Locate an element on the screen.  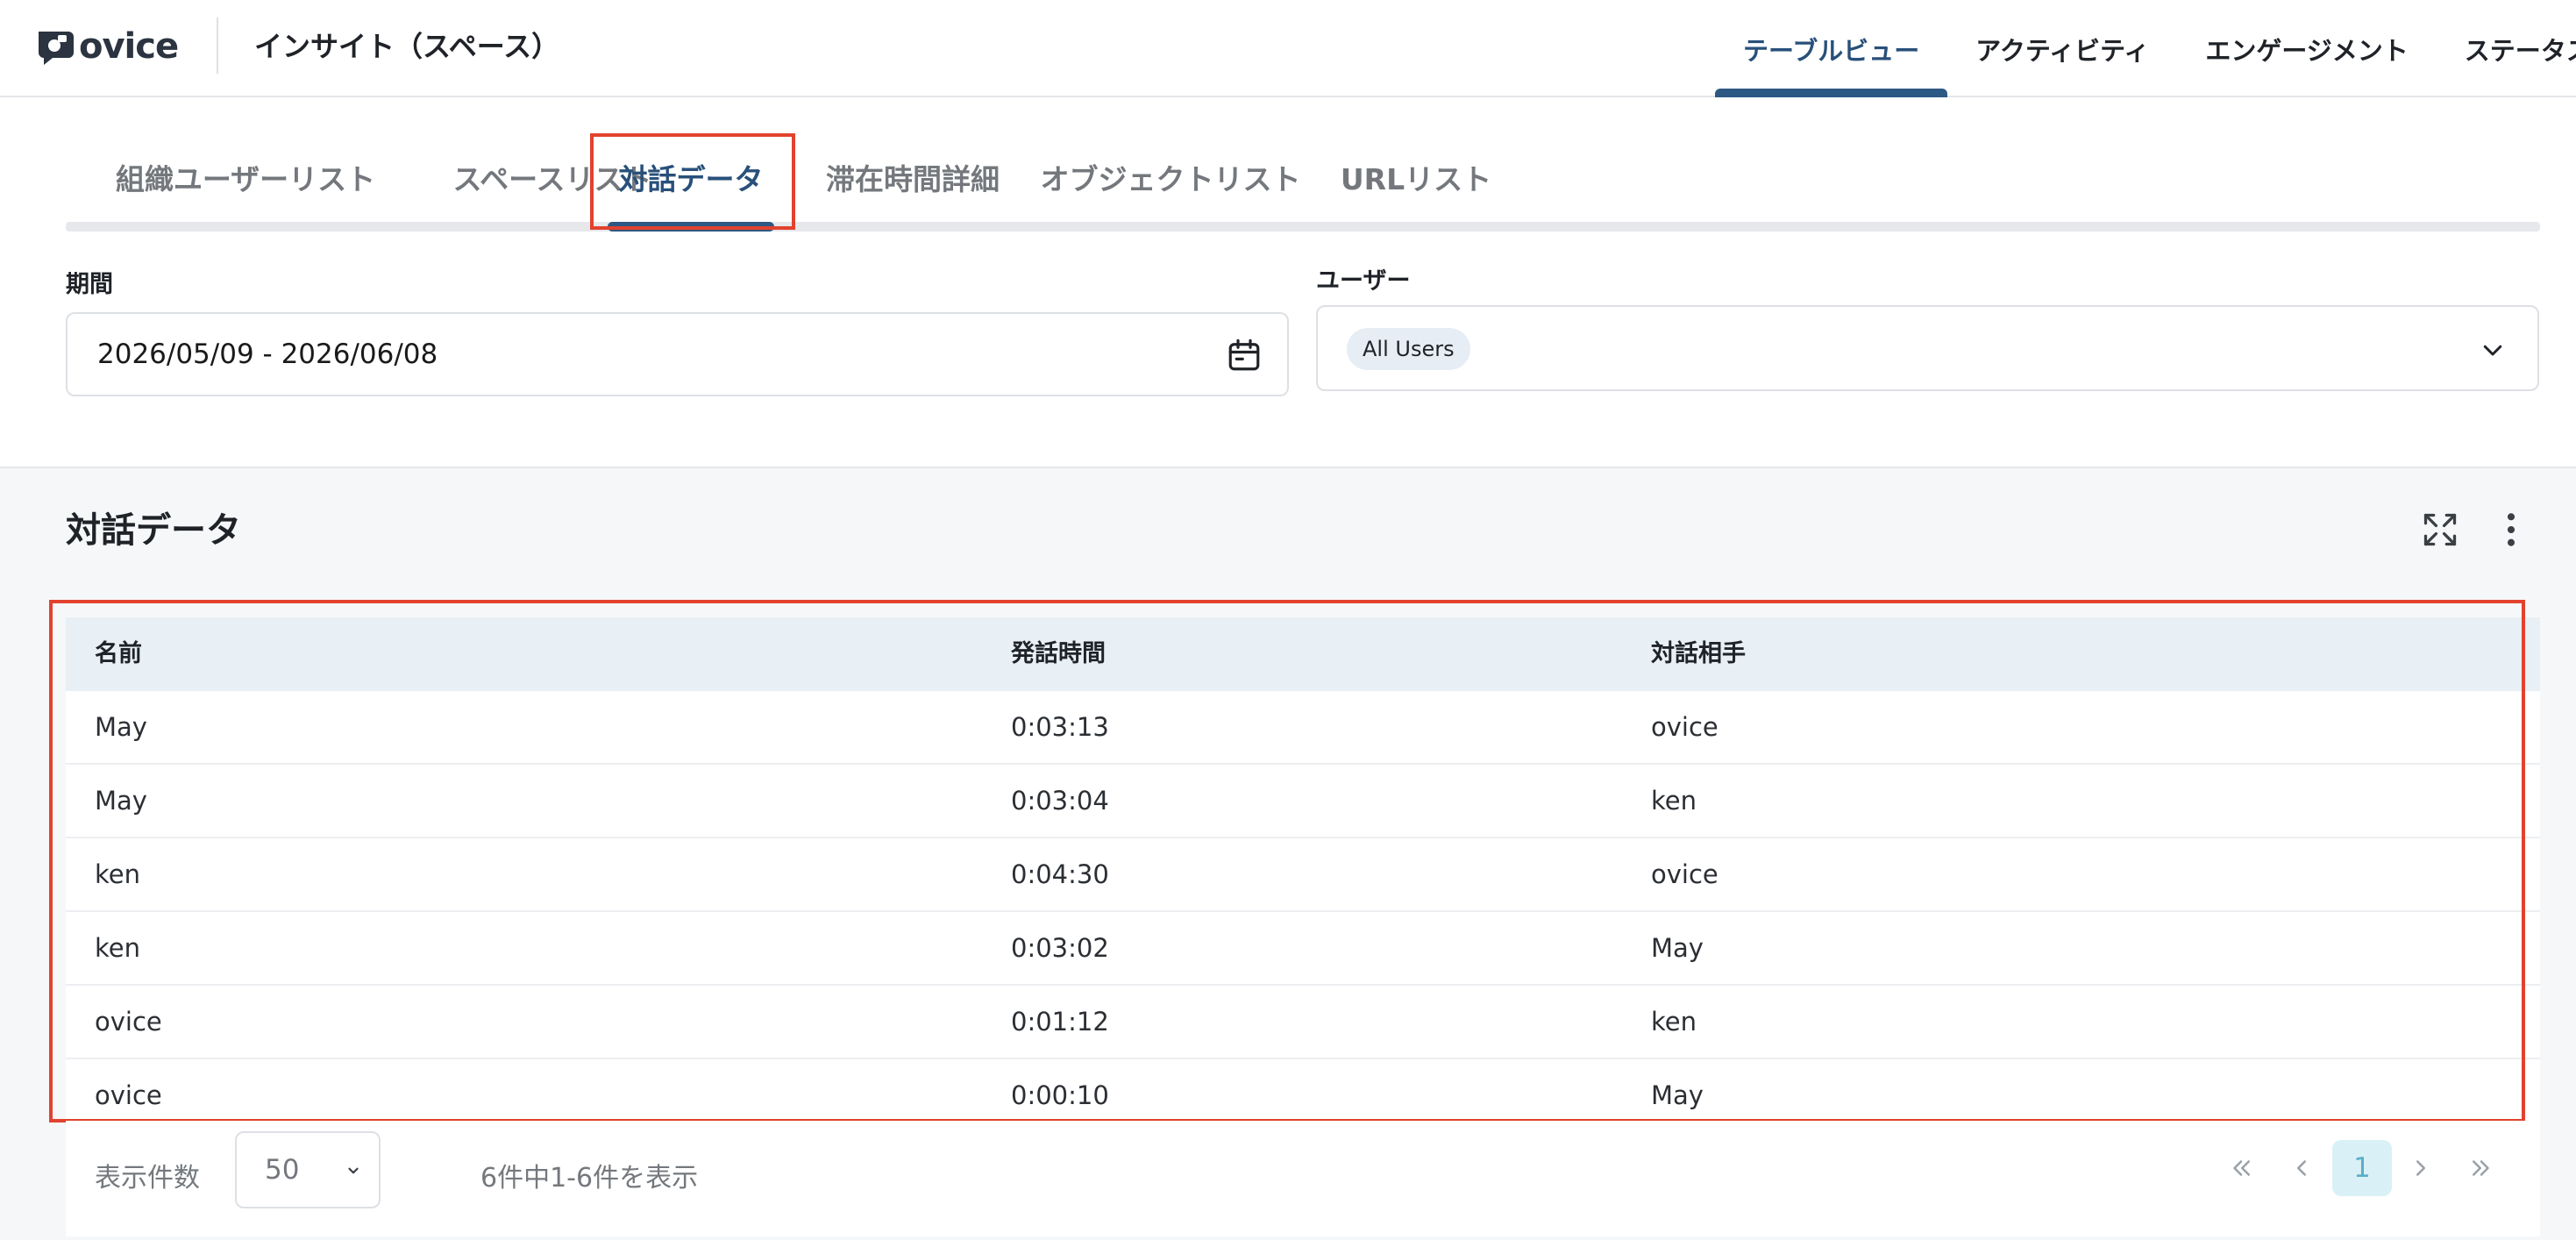
page-title: インサイト（スペース） is located at coordinates (407, 46).